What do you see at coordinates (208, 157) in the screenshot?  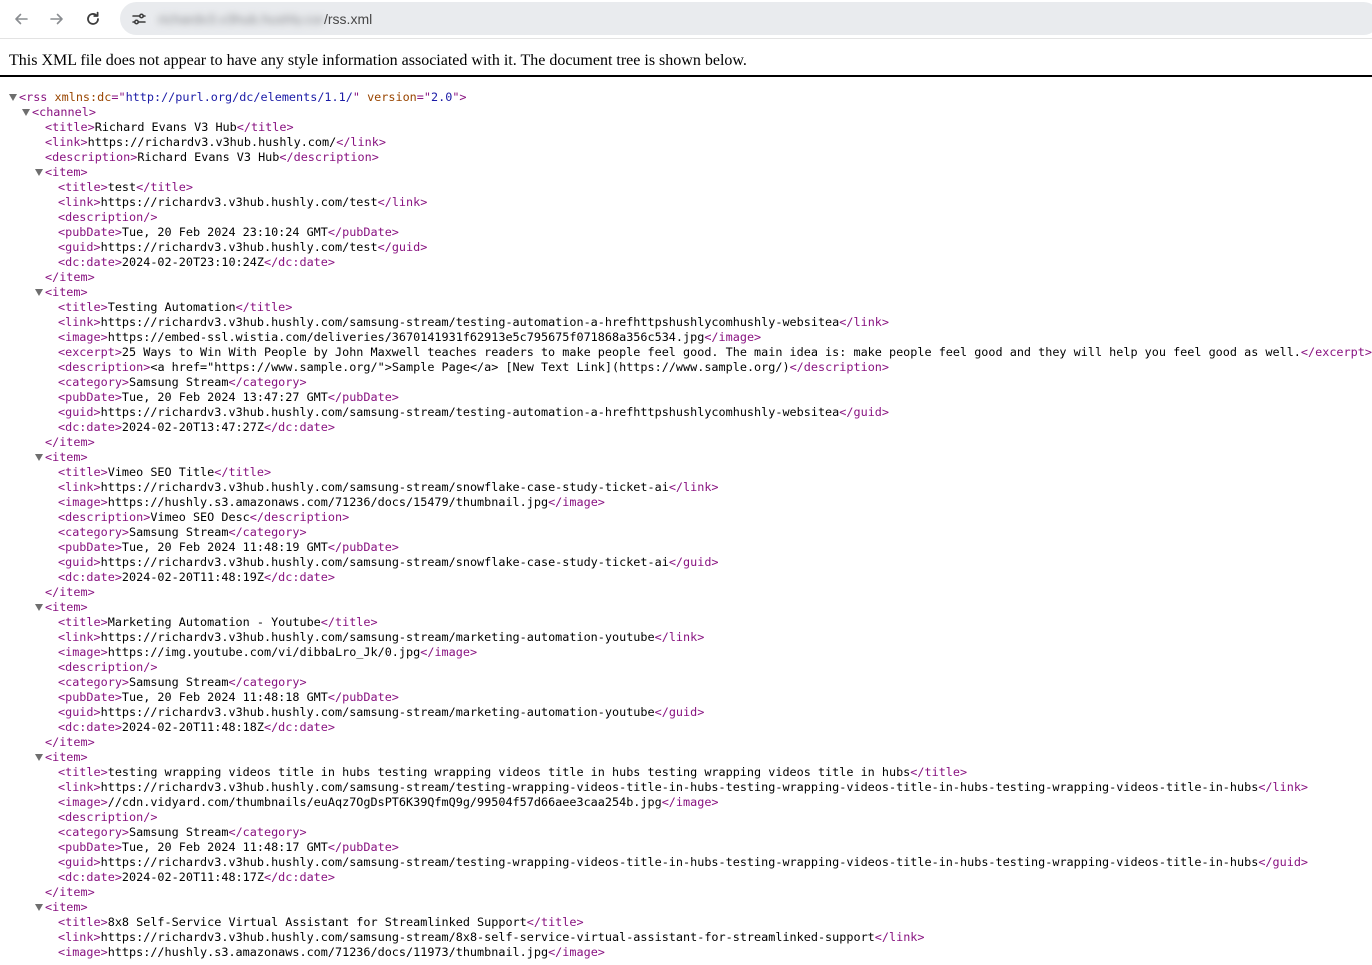 I see `xml-text: Richard Evans V3 Hub` at bounding box center [208, 157].